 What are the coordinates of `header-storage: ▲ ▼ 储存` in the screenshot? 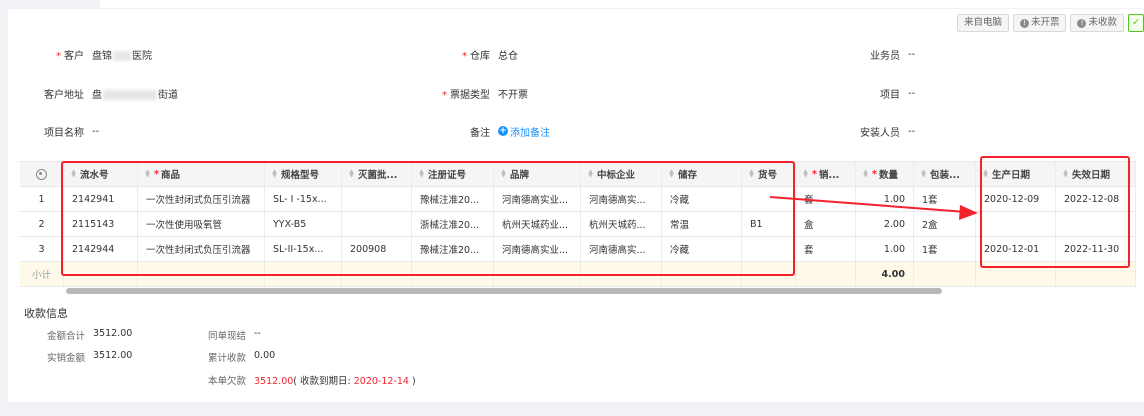 It's located at (702, 174).